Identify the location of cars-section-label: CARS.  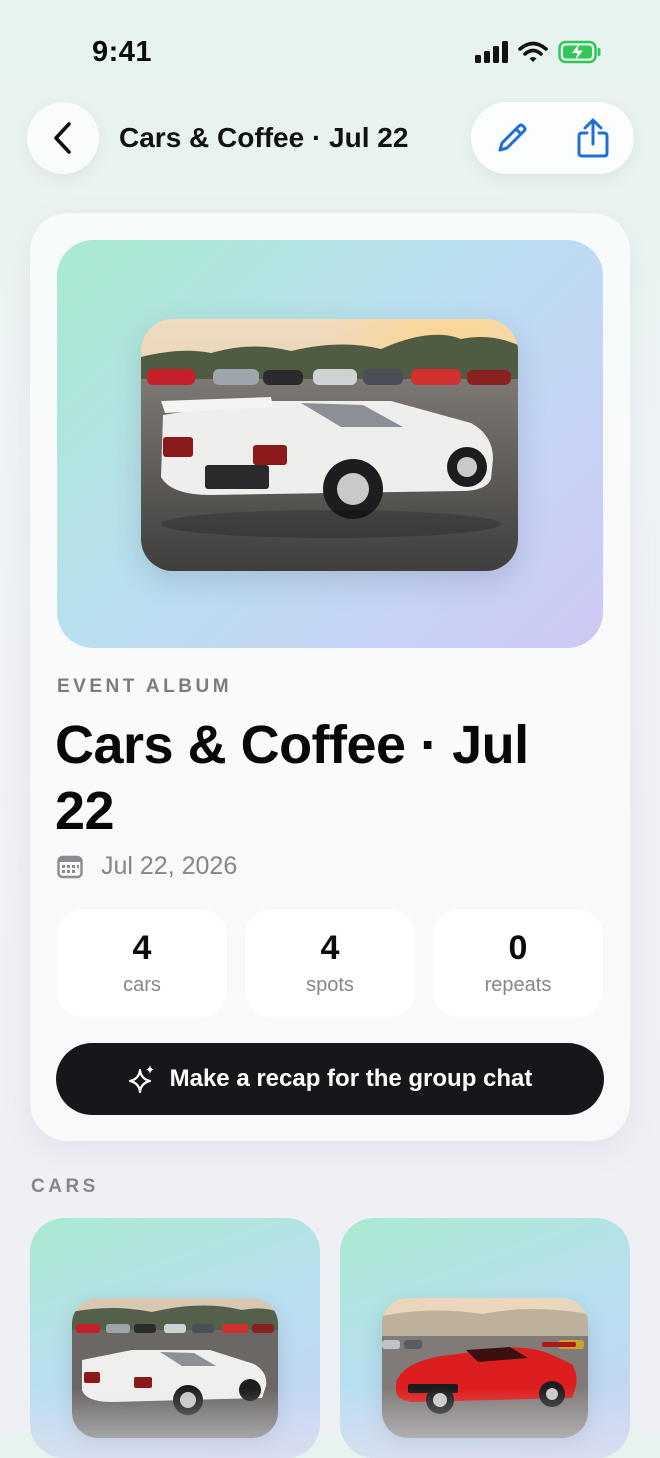
(65, 1186).